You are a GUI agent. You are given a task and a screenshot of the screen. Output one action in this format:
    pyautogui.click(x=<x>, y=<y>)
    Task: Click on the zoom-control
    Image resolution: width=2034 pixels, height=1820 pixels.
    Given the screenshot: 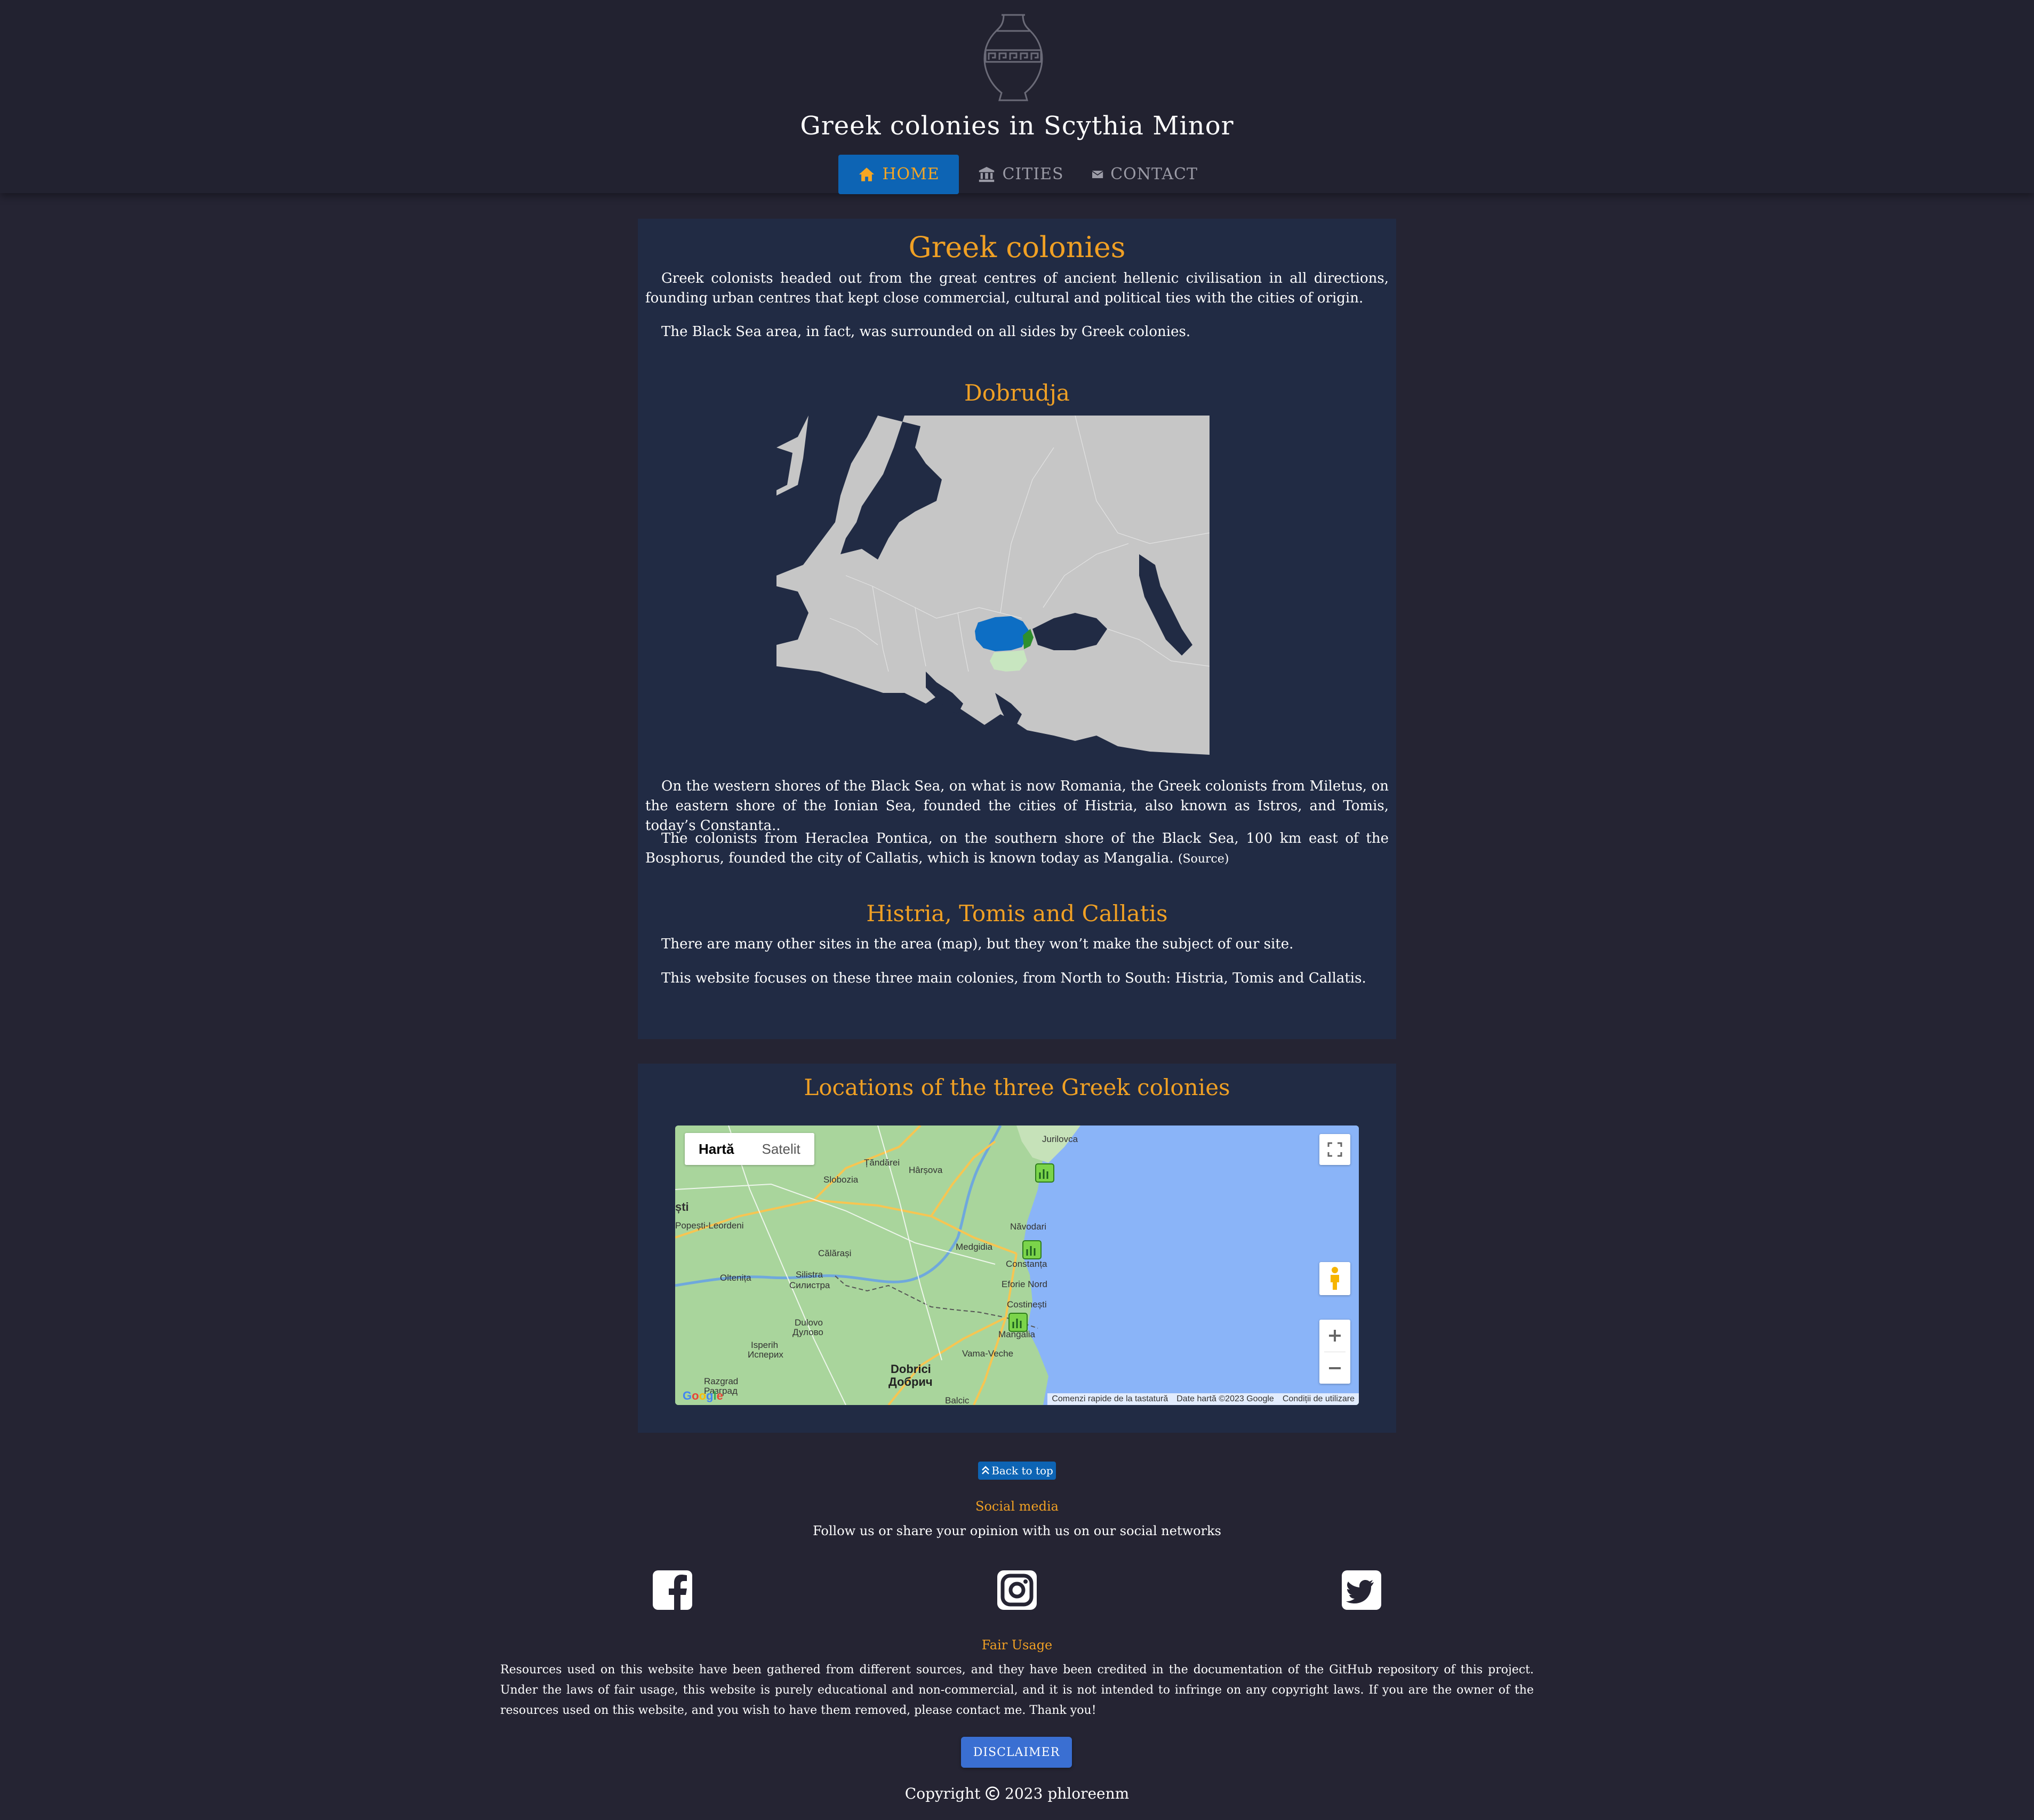 What is the action you would take?
    pyautogui.click(x=1335, y=1352)
    